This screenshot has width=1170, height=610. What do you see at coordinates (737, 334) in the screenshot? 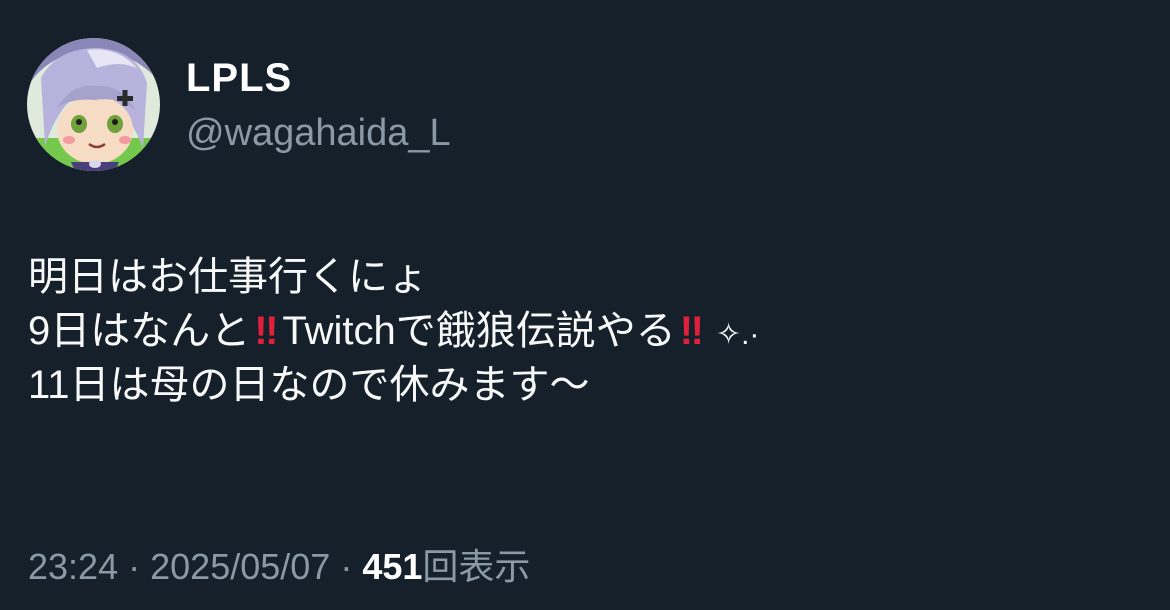
I see `sparkle-icon: ✧.·` at bounding box center [737, 334].